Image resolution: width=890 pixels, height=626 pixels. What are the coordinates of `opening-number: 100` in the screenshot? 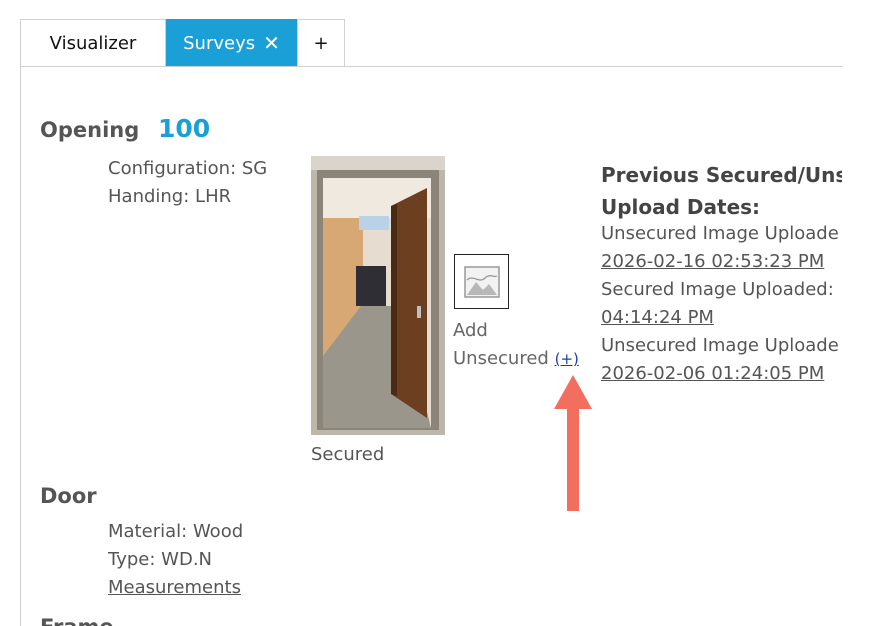 It's located at (184, 128).